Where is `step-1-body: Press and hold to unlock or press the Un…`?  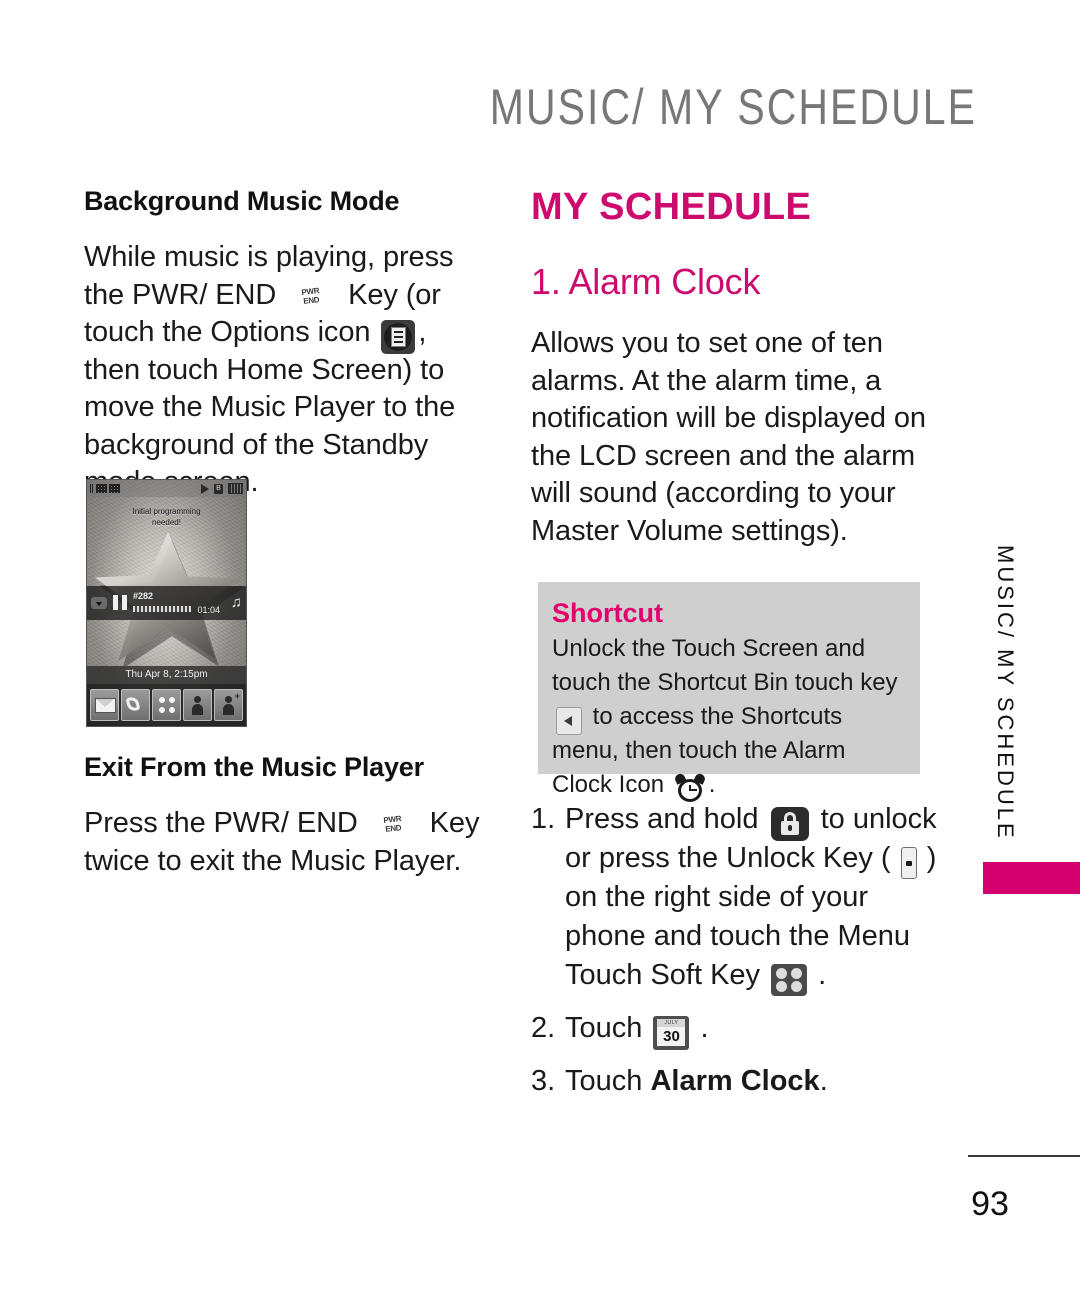 step-1-body: Press and hold to unlock or press the Un… is located at coordinates (758, 898).